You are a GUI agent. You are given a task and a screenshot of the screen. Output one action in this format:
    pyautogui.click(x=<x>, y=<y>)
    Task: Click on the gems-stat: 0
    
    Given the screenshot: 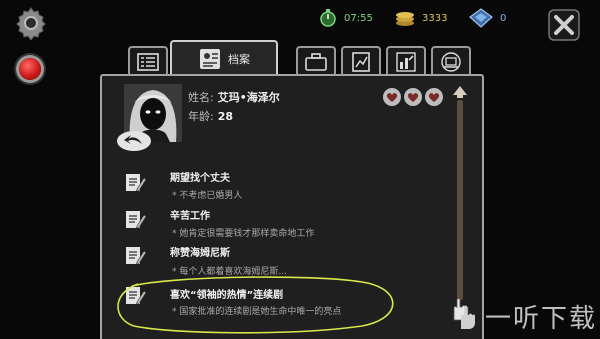 What is the action you would take?
    pyautogui.click(x=487, y=18)
    